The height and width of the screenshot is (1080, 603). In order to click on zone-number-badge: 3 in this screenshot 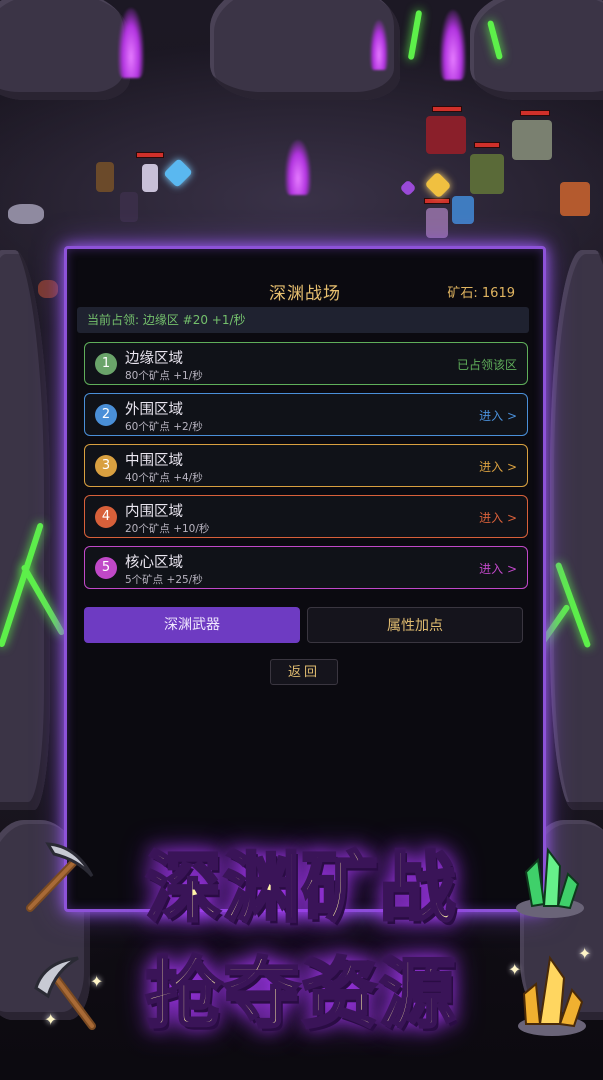, I will do `click(106, 466)`.